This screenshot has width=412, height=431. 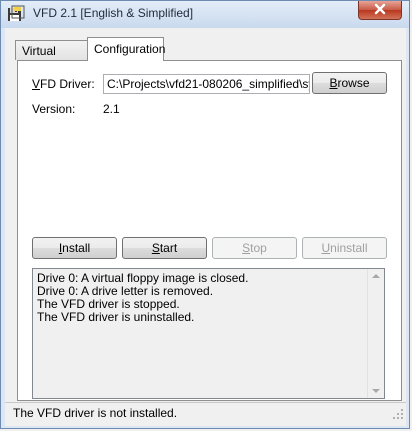 What do you see at coordinates (51, 56) in the screenshot?
I see `tab-virtual-drive: Virtual Drive` at bounding box center [51, 56].